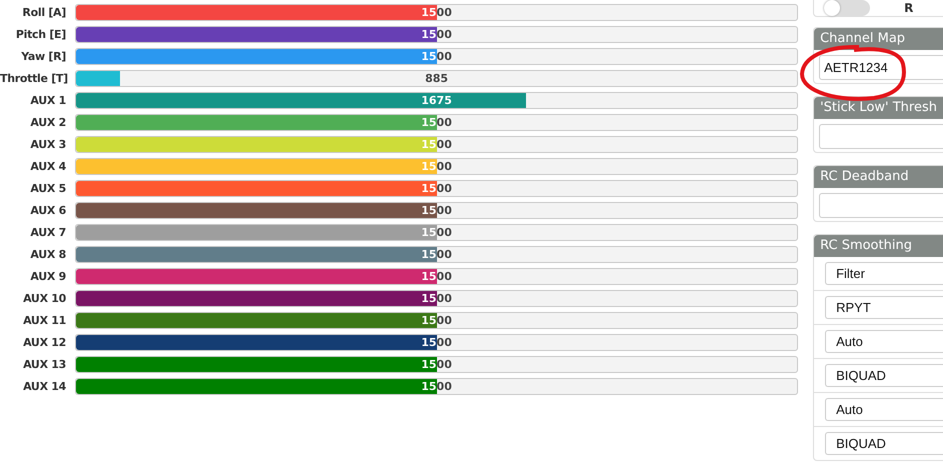 This screenshot has height=463, width=943. I want to click on channel-label: Yaw [R], so click(43, 56).